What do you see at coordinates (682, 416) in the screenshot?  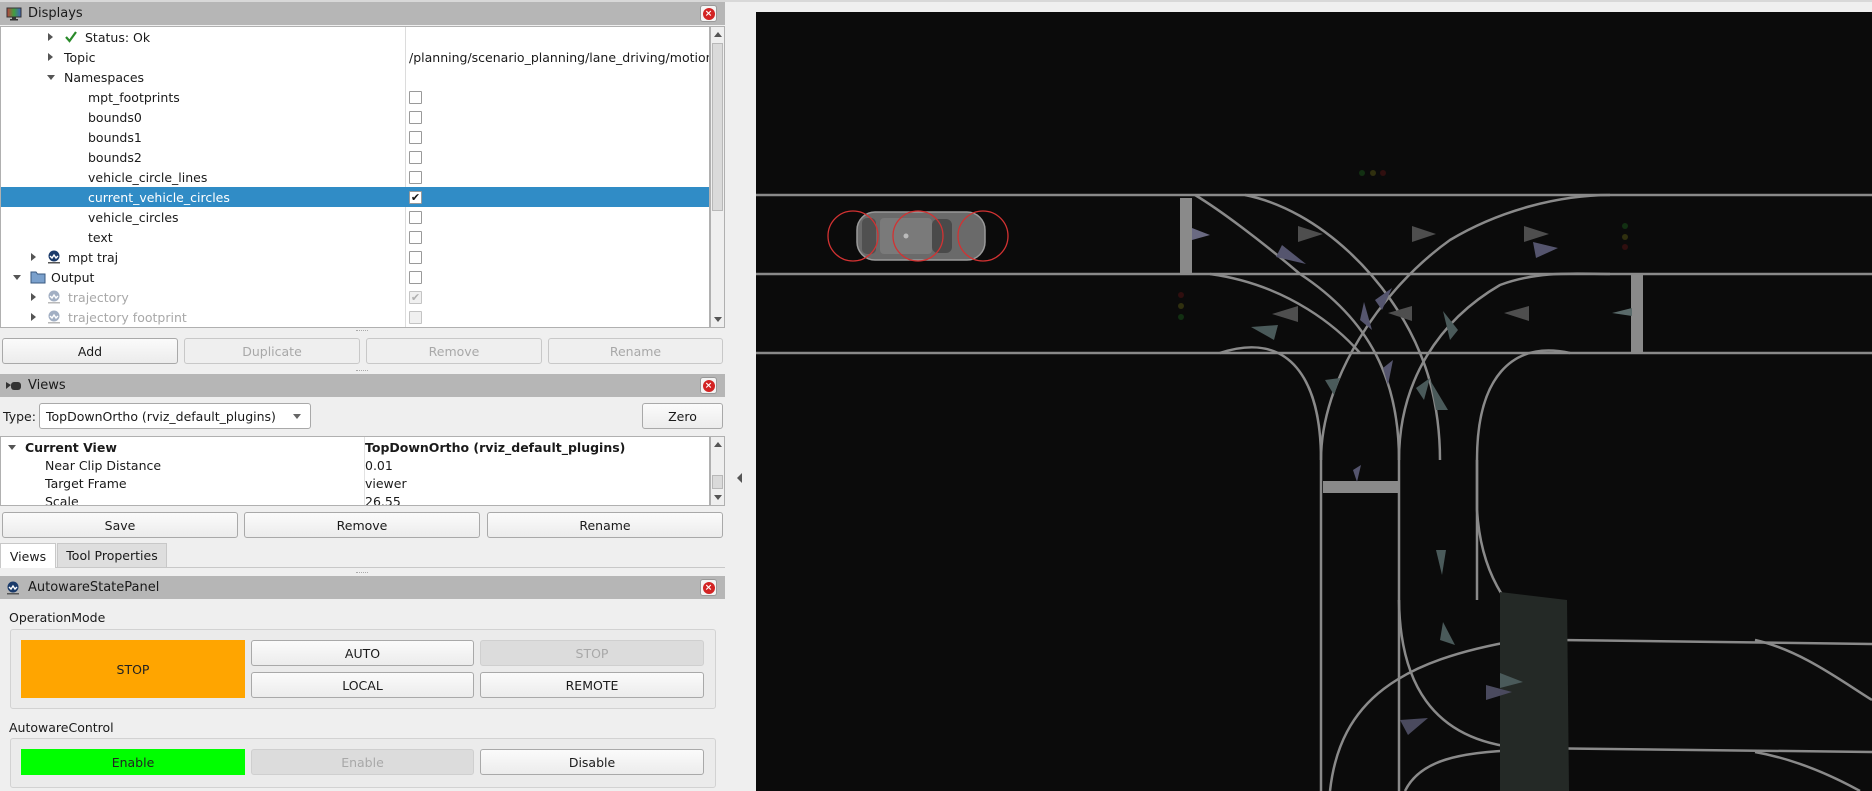 I see `zero-button: Zero` at bounding box center [682, 416].